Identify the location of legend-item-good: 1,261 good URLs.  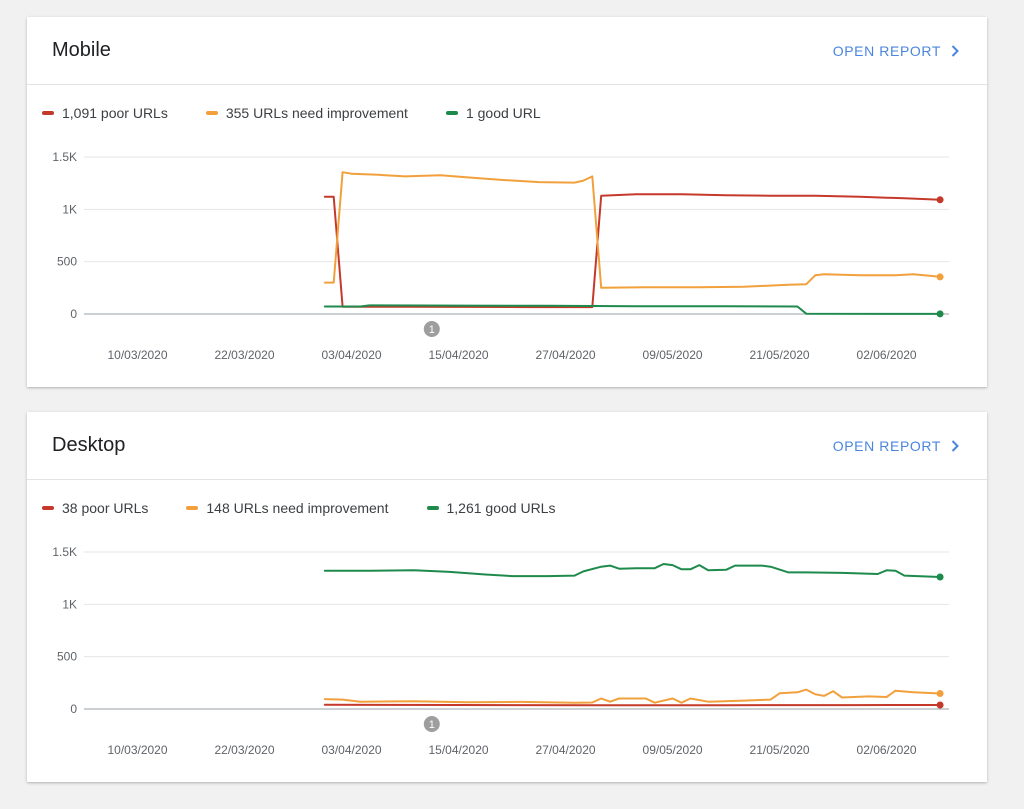
(491, 508).